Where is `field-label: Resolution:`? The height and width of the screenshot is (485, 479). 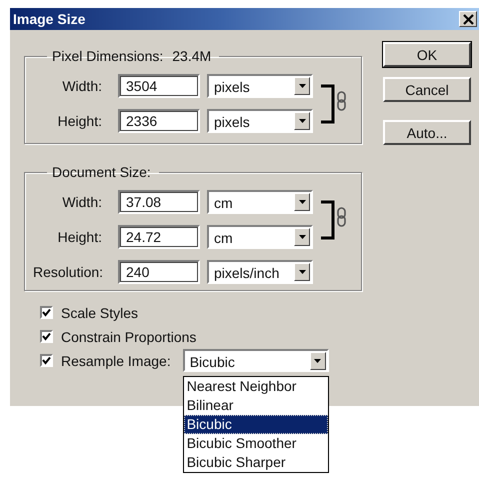
field-label: Resolution: is located at coordinates (68, 272).